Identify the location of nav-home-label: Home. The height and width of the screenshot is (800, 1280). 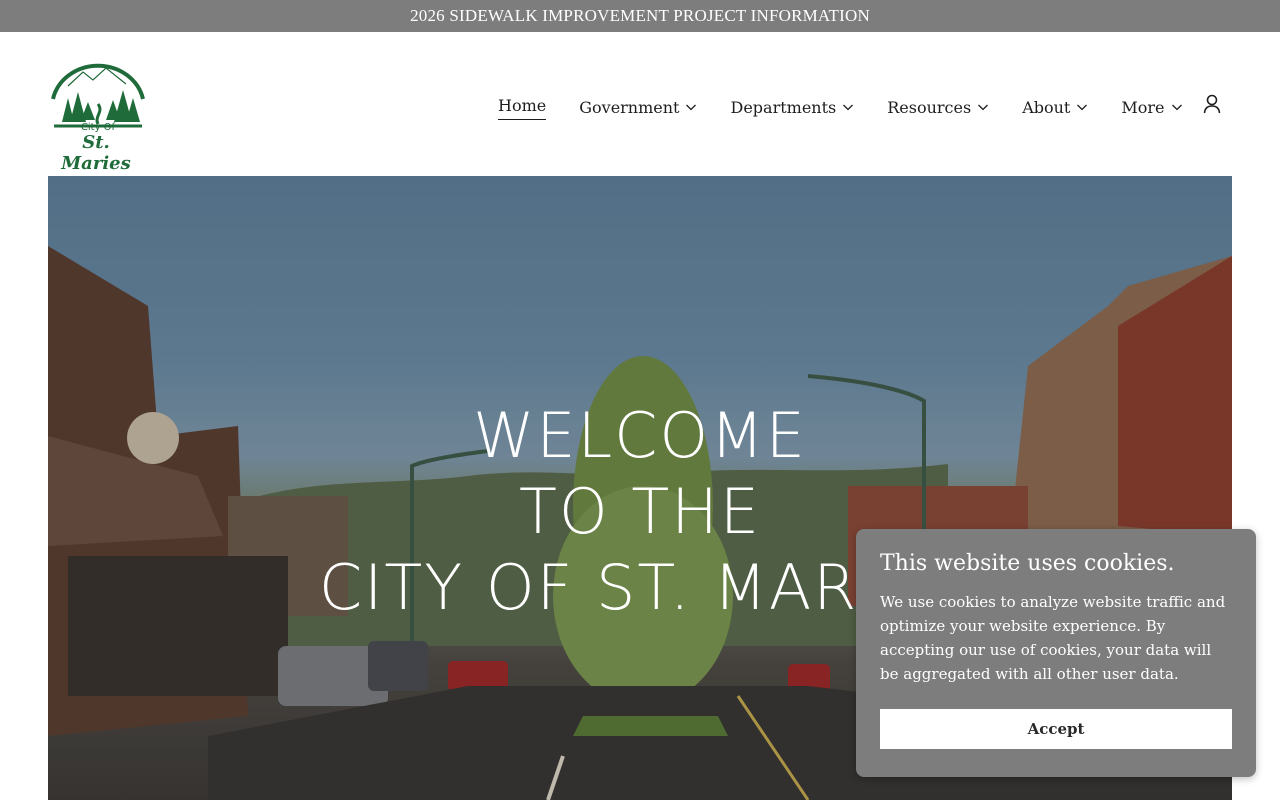
(522, 105).